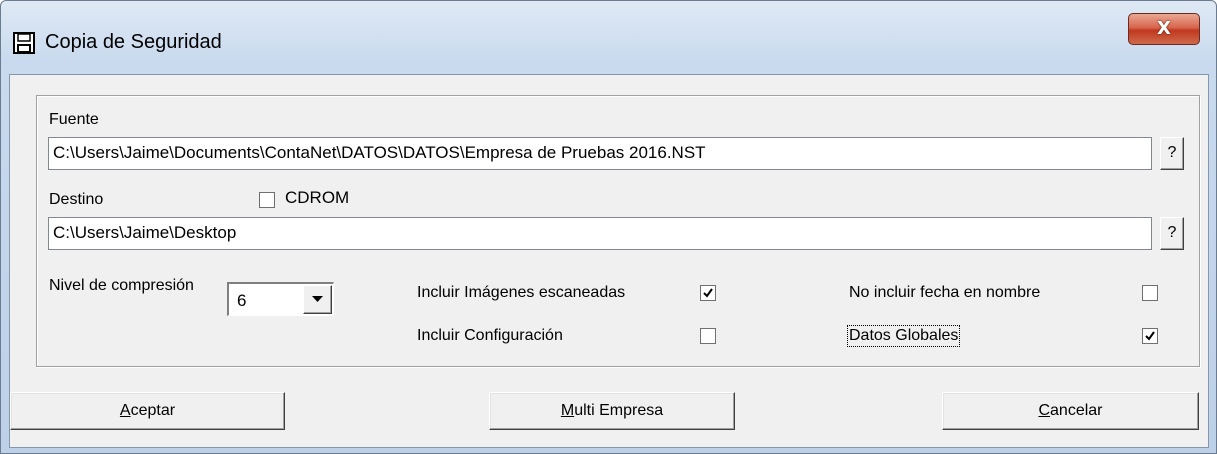 This screenshot has width=1217, height=454. What do you see at coordinates (490, 335) in the screenshot?
I see `include-configuration-label: Incluir Configuración` at bounding box center [490, 335].